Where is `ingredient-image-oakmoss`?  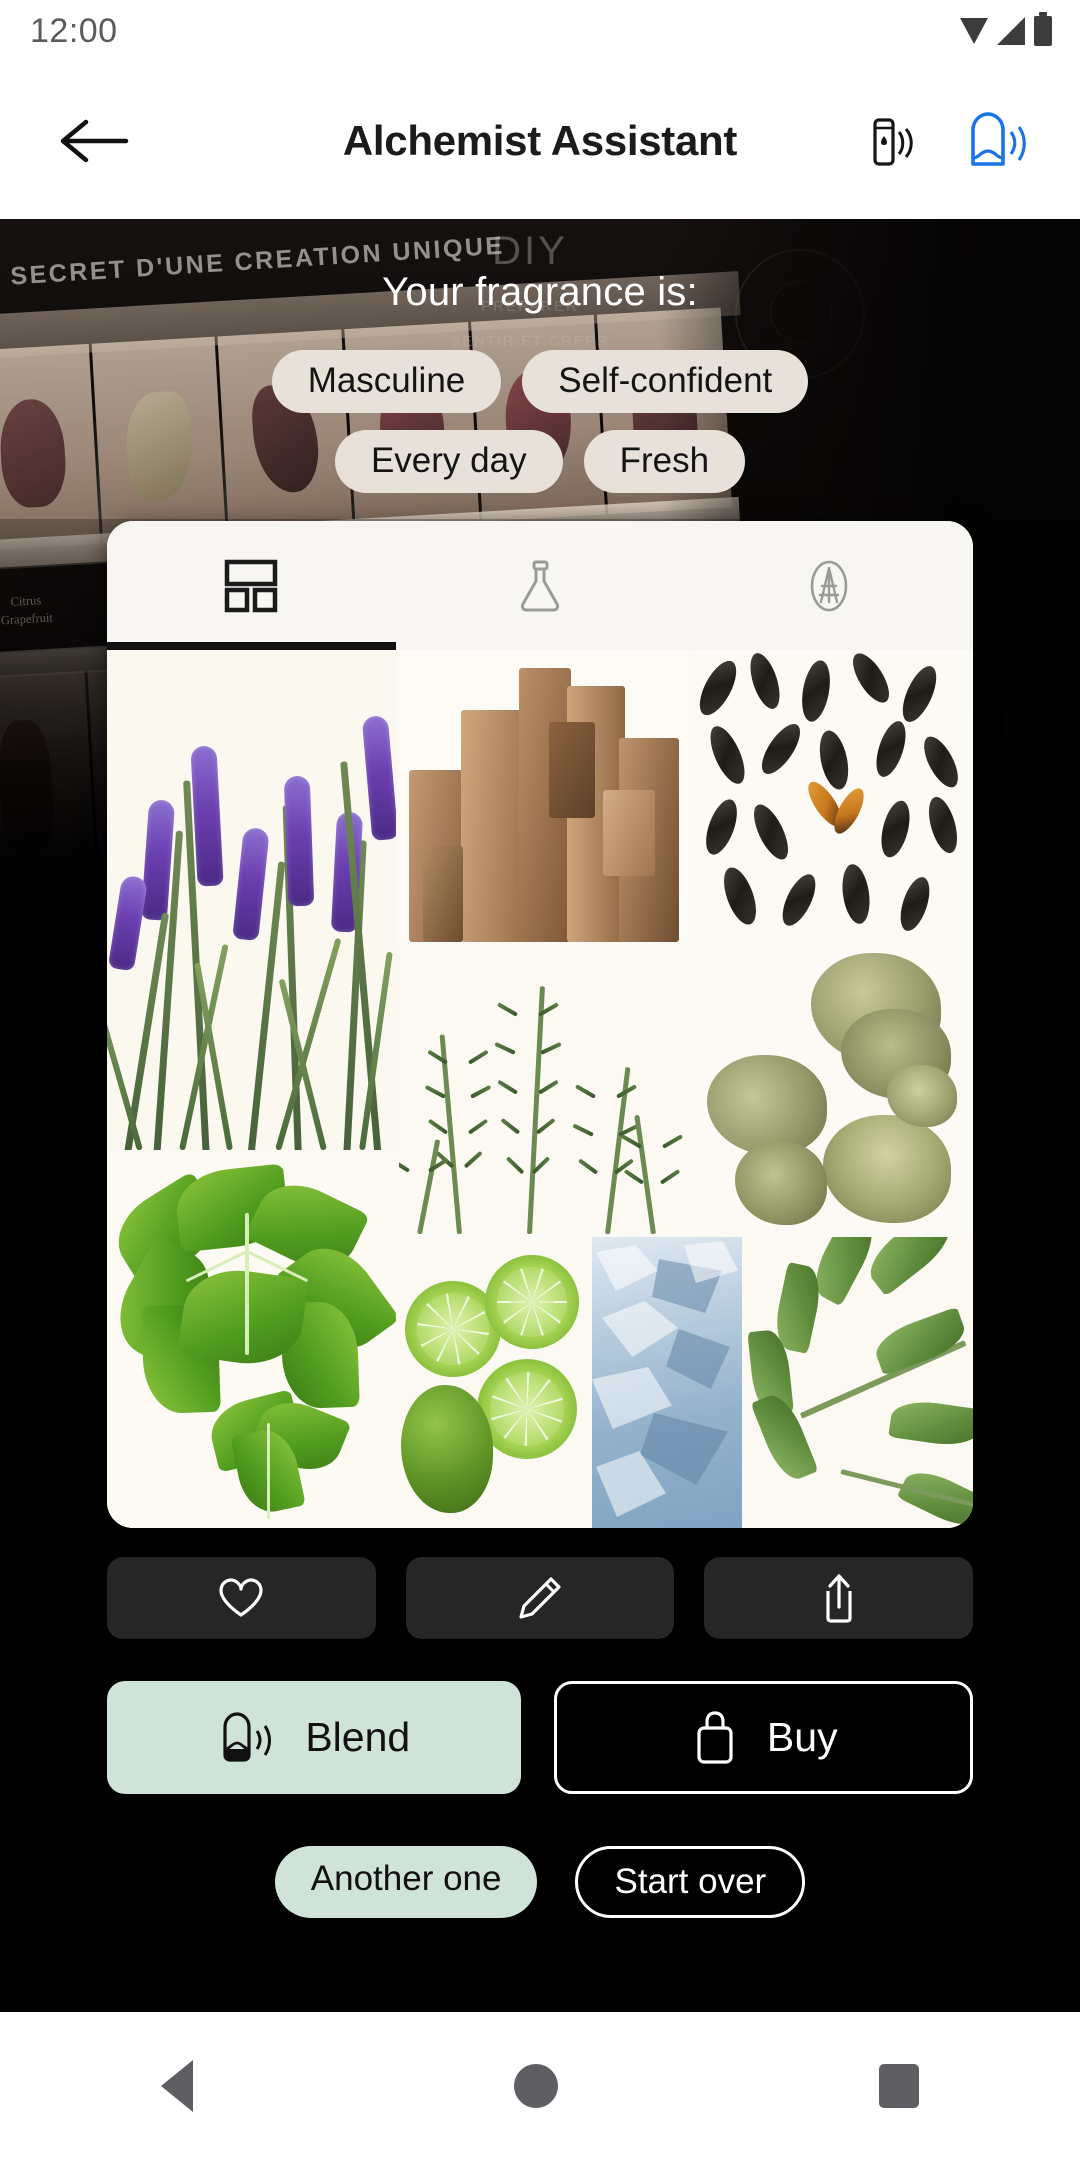 ingredient-image-oakmoss is located at coordinates (832, 1089).